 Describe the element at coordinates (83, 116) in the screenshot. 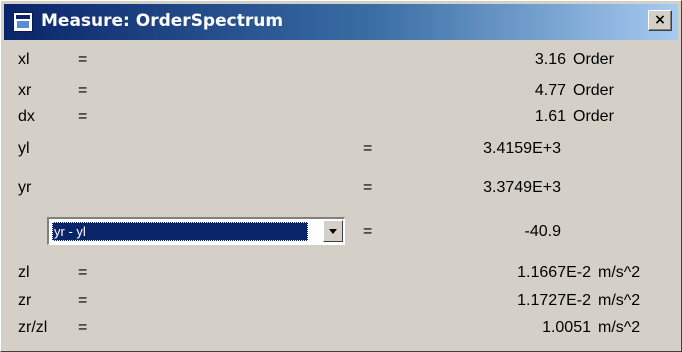

I see `equals-dx: =` at that location.